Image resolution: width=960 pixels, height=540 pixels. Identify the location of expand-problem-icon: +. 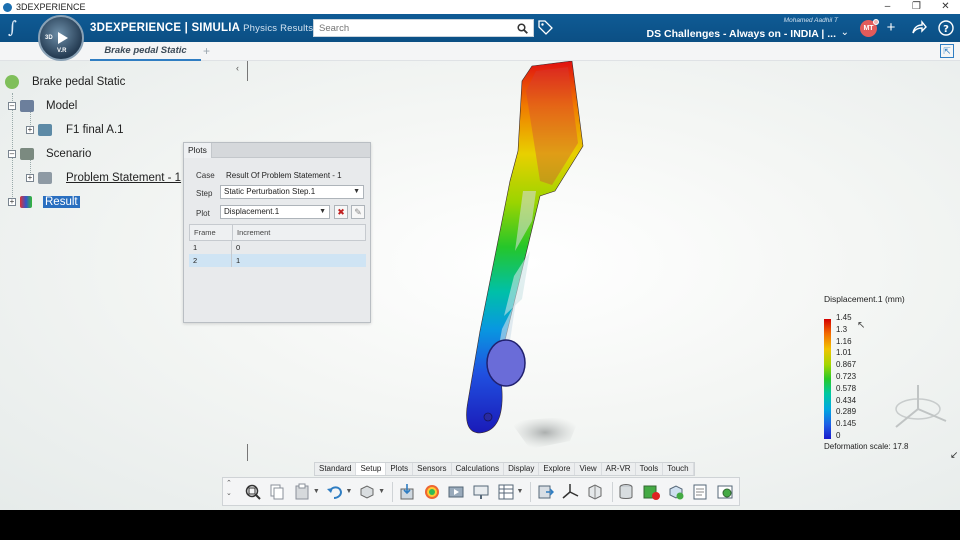
(30, 178).